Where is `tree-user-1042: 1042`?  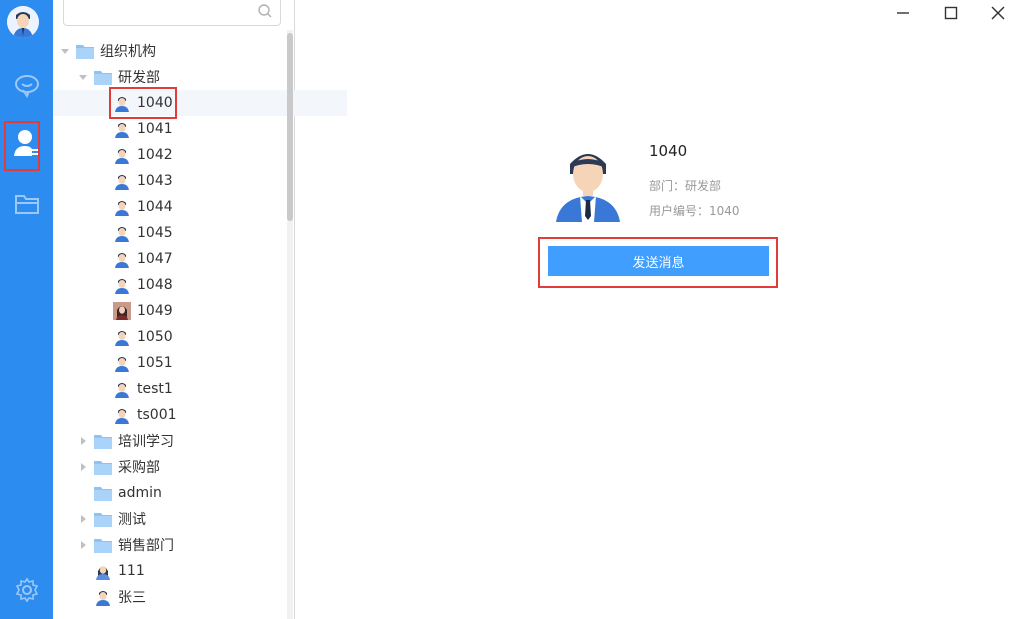
tree-user-1042: 1042 is located at coordinates (143, 155).